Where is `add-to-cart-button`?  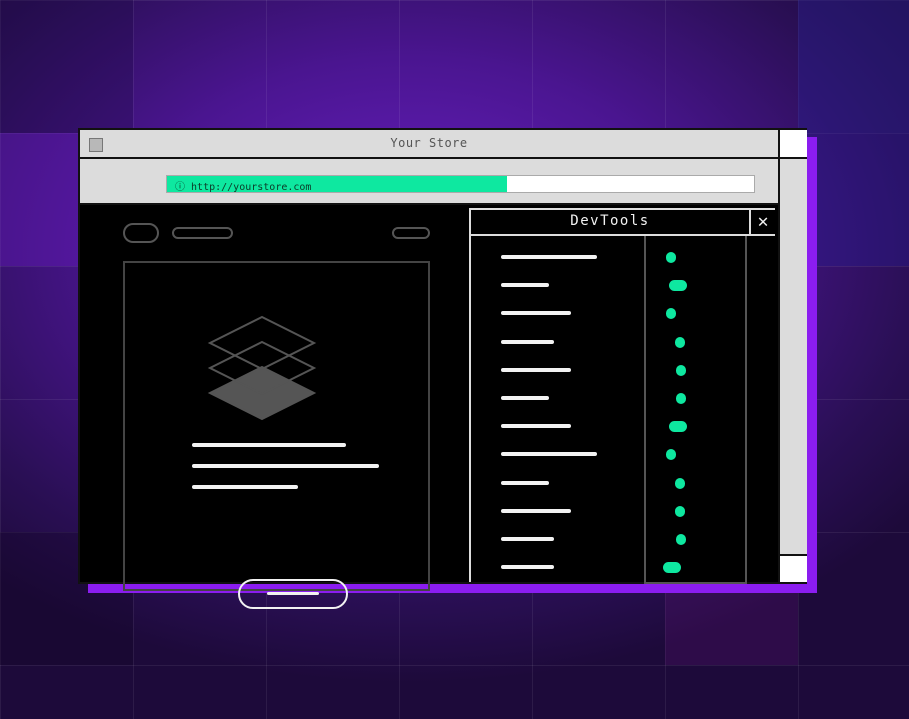 add-to-cart-button is located at coordinates (293, 594).